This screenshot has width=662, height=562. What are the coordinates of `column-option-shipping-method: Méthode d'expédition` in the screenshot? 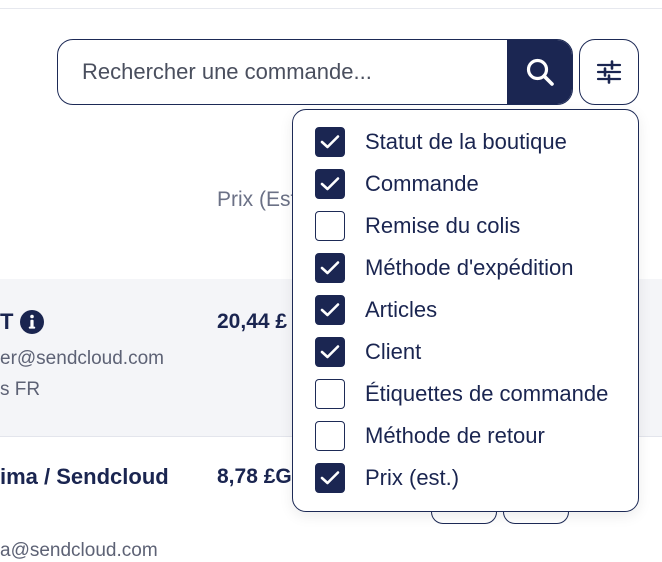 It's located at (475, 268).